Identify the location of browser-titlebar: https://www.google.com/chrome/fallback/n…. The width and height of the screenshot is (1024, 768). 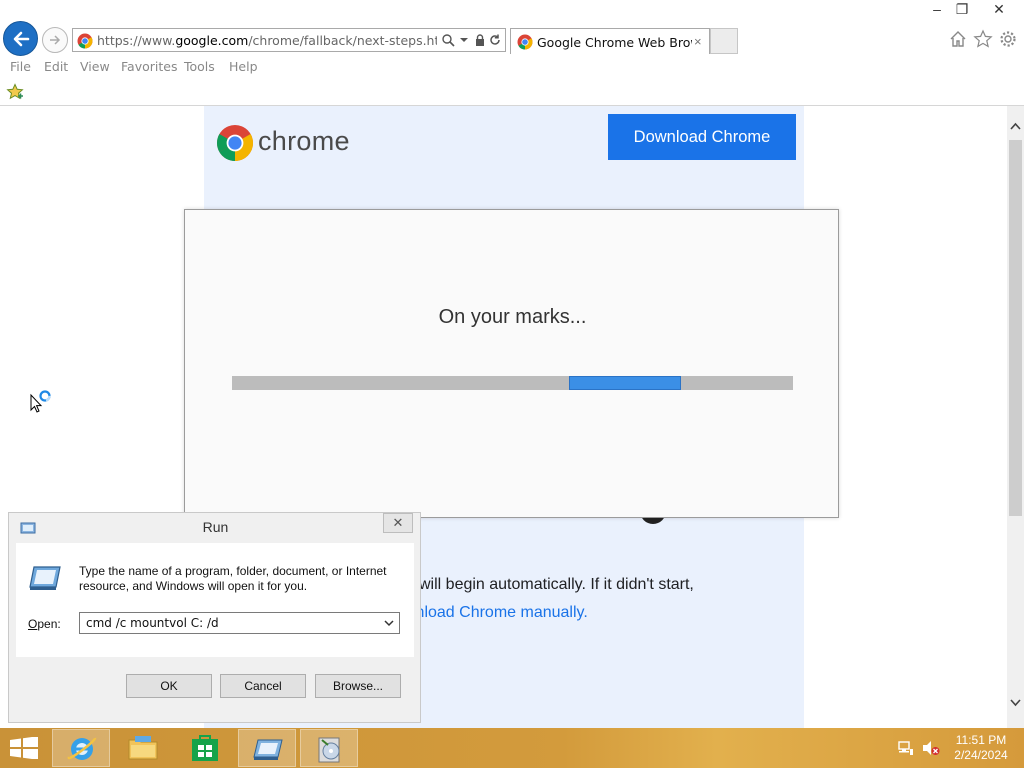
(512, 28).